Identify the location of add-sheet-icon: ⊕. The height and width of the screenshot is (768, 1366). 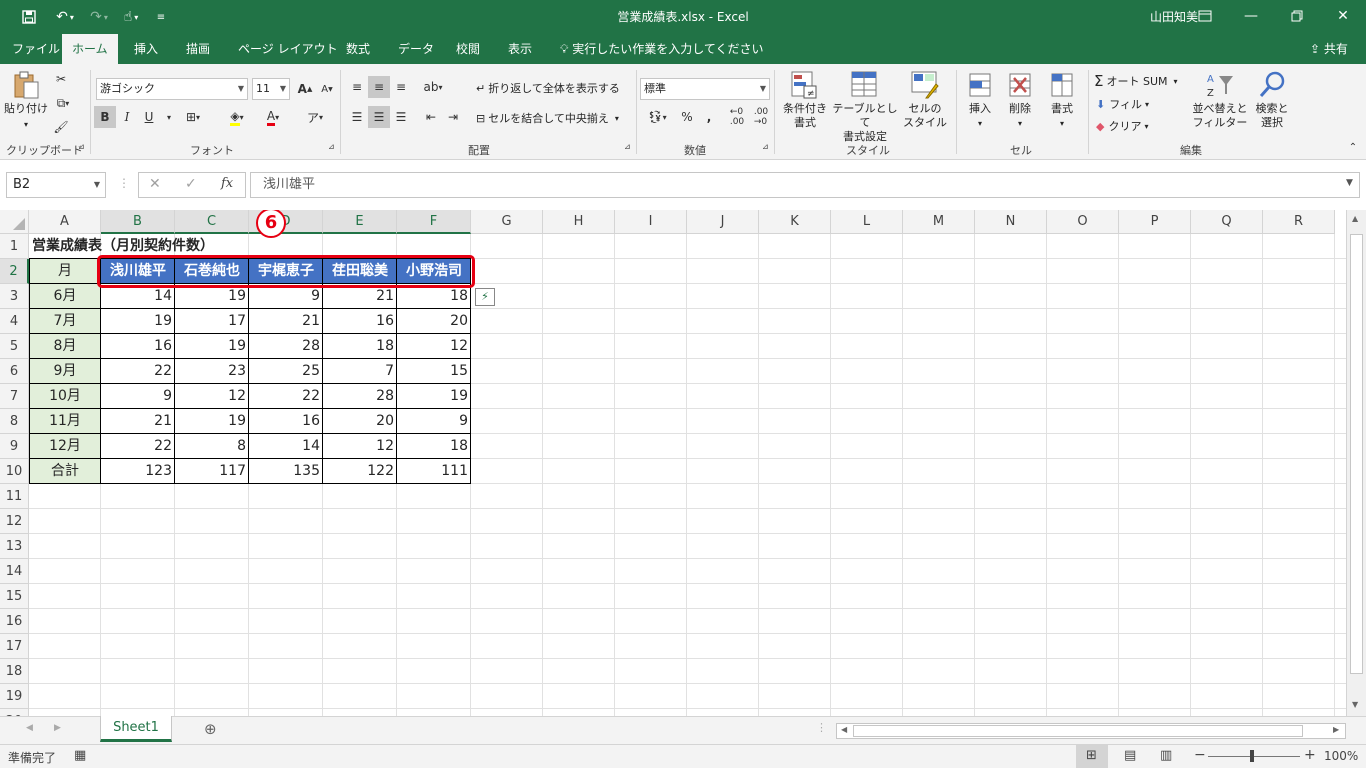
(210, 729).